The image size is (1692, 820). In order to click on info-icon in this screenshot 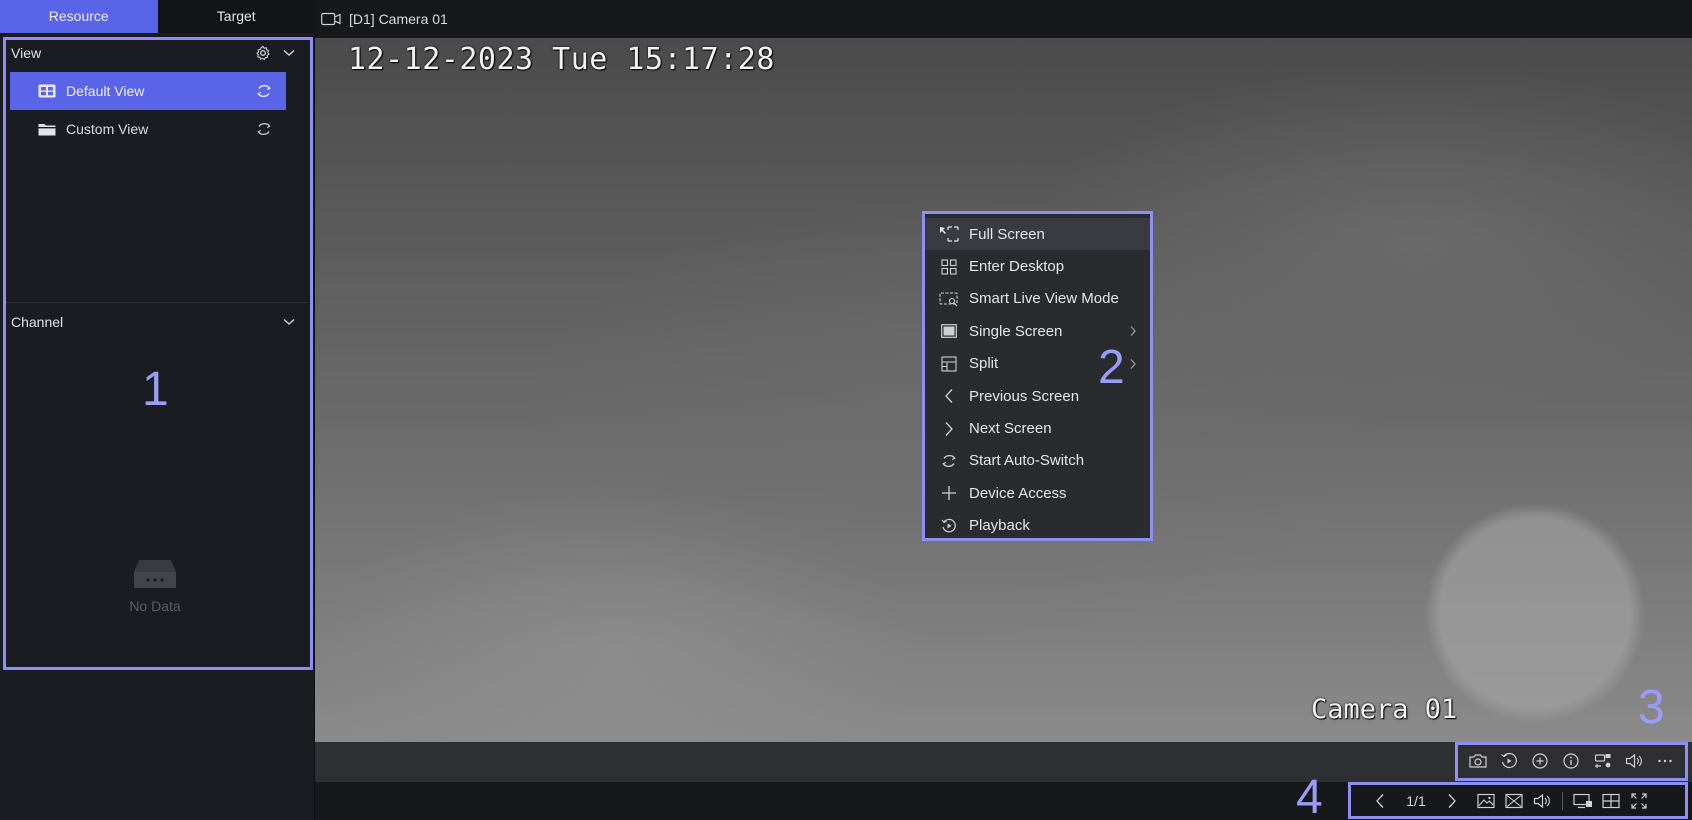, I will do `click(1571, 761)`.